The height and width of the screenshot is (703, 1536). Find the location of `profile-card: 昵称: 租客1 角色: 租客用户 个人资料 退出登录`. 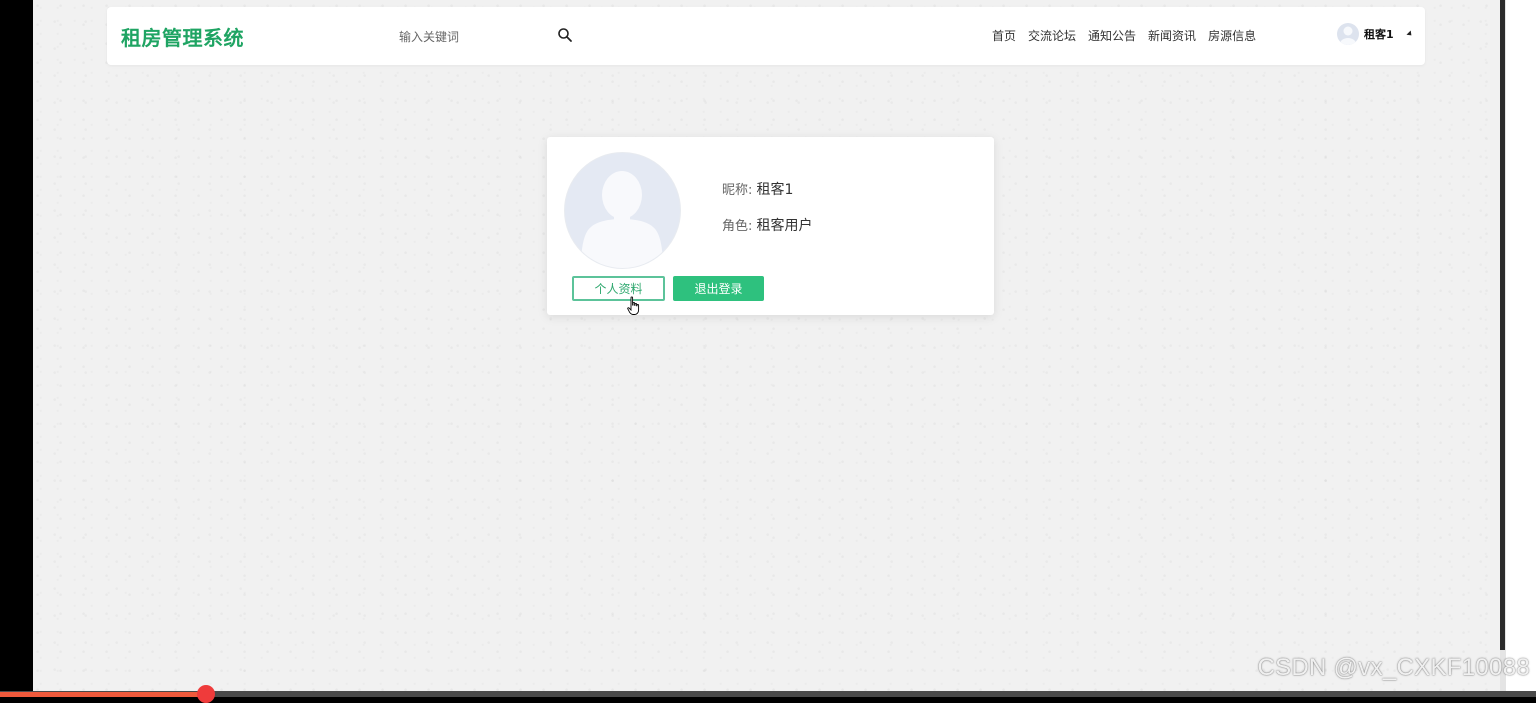

profile-card: 昵称: 租客1 角色: 租客用户 个人资料 退出登录 is located at coordinates (770, 226).